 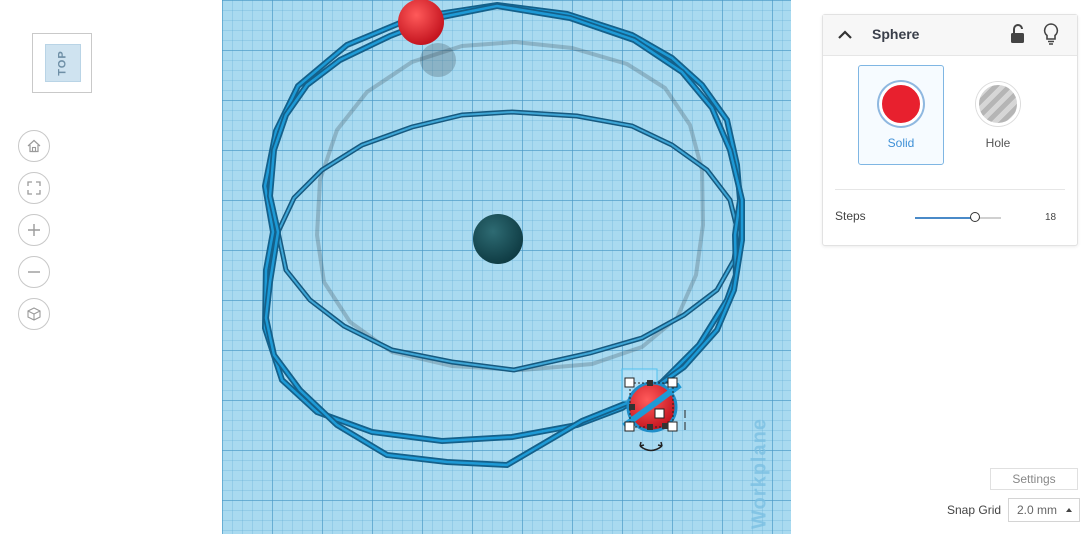 I want to click on home-icon, so click(x=34, y=146).